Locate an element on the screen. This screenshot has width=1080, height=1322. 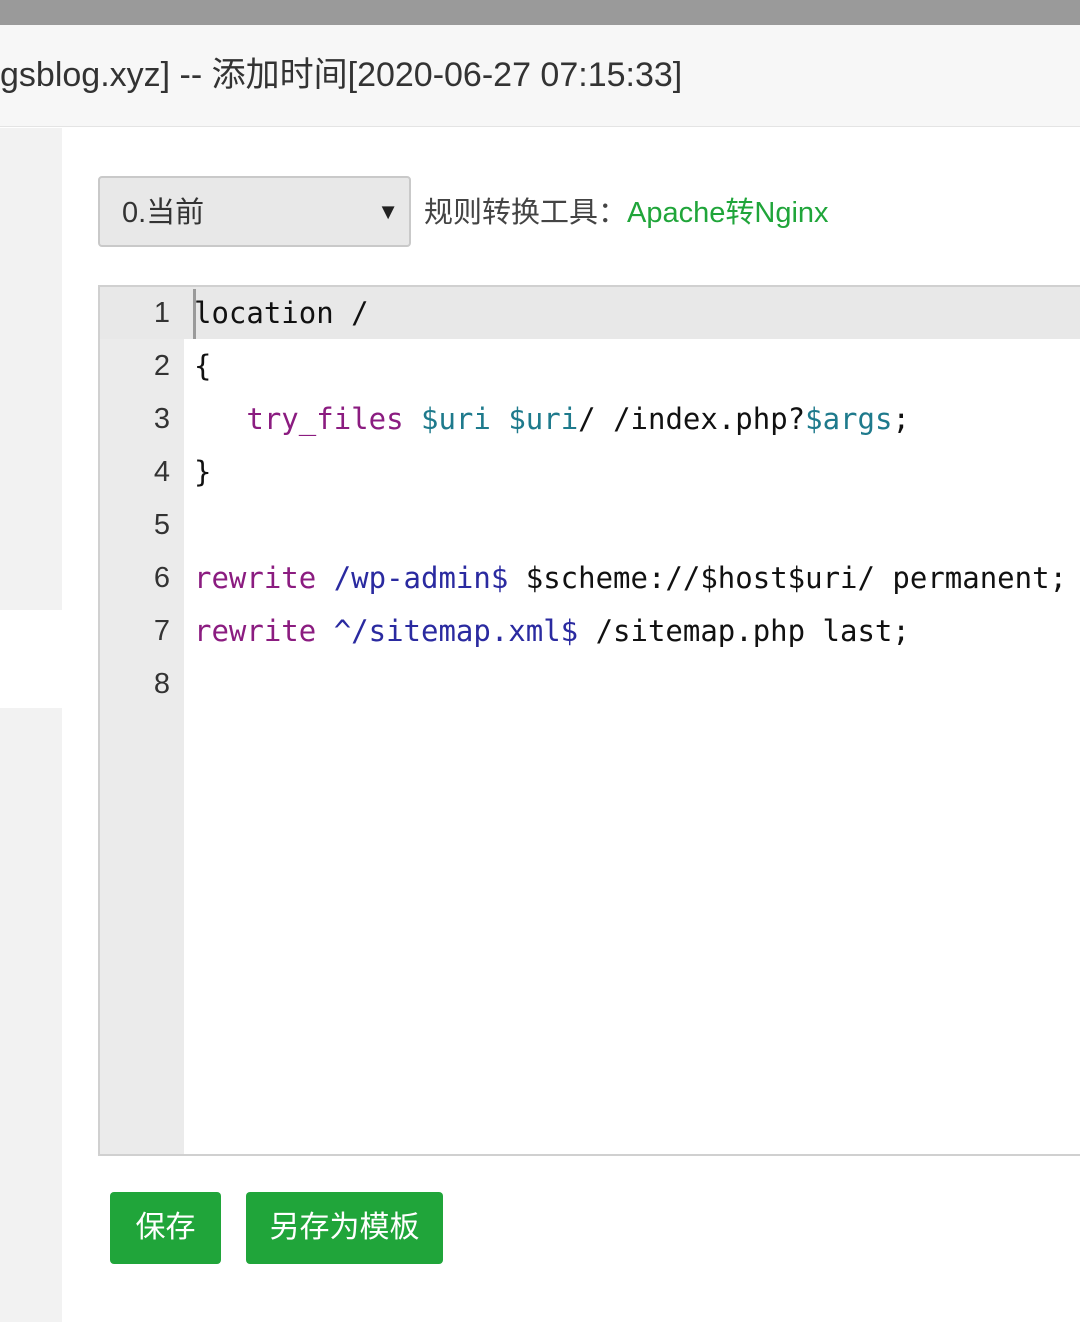
code-line: 5 is located at coordinates (590, 525).